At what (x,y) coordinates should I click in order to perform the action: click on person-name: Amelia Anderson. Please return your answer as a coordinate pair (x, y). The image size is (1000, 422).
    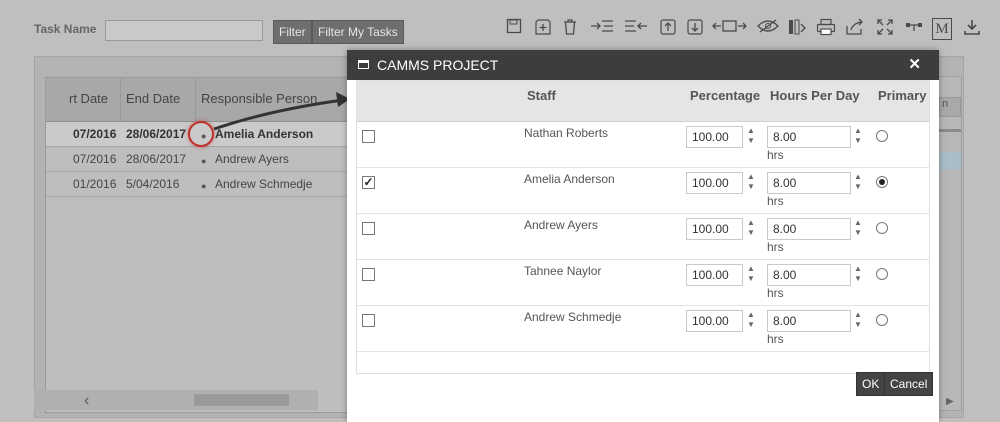
    Looking at the image, I should click on (264, 134).